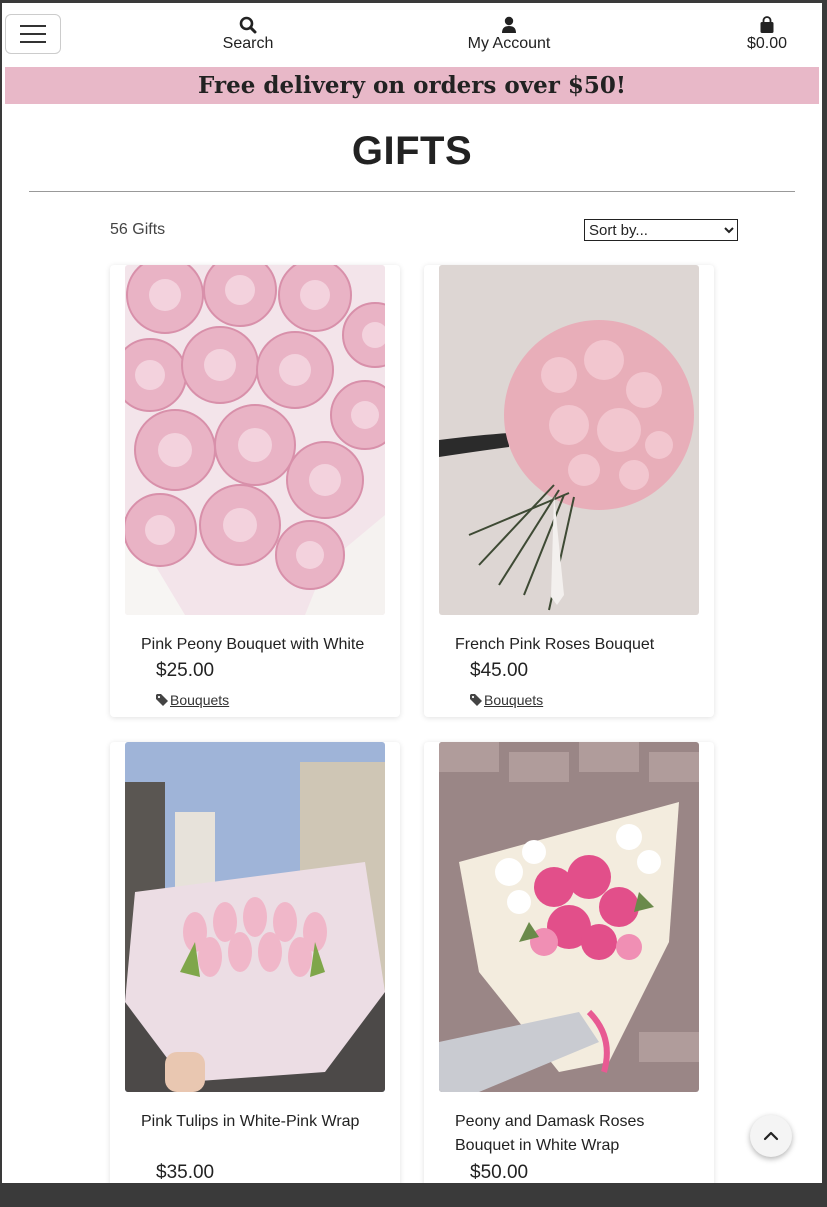  Describe the element at coordinates (248, 25) in the screenshot. I see `search-icon` at that location.